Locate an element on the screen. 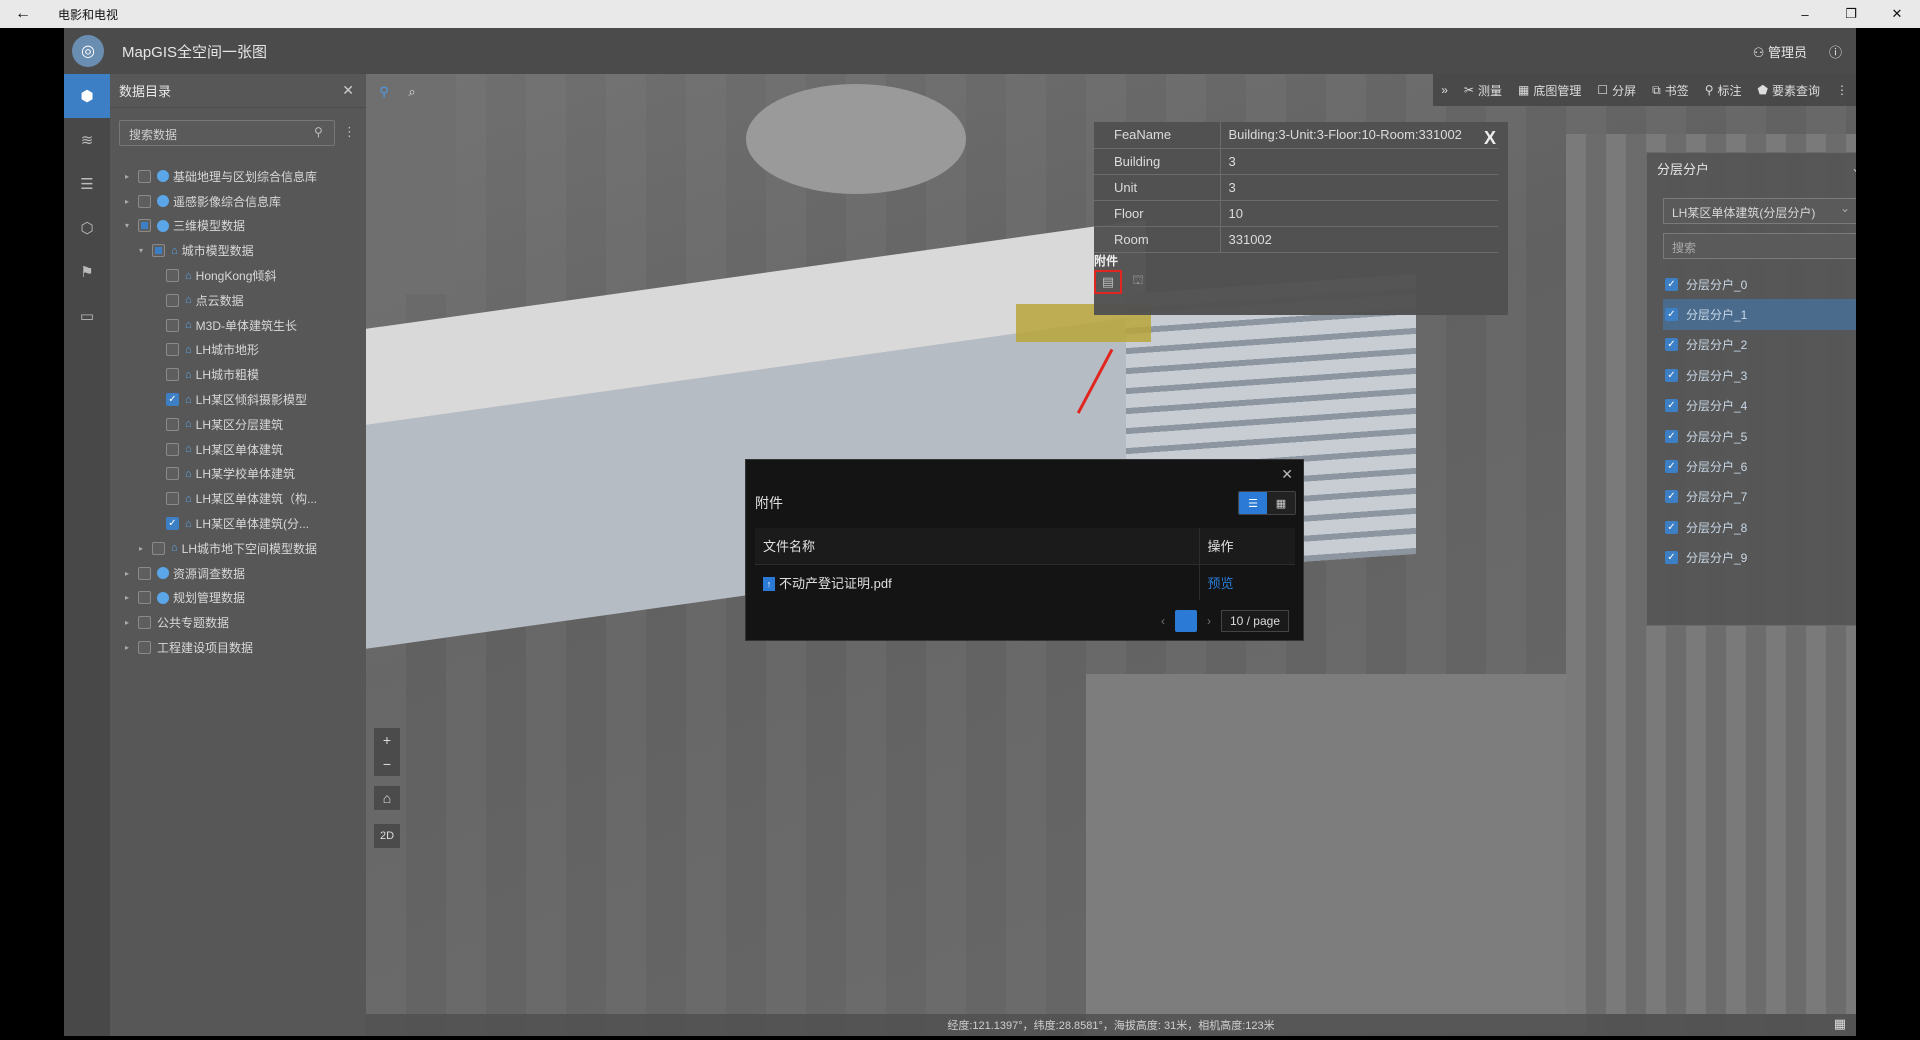 The height and width of the screenshot is (1040, 1920). tree-item: ⌂ LH城市粗模 is located at coordinates (238, 374).